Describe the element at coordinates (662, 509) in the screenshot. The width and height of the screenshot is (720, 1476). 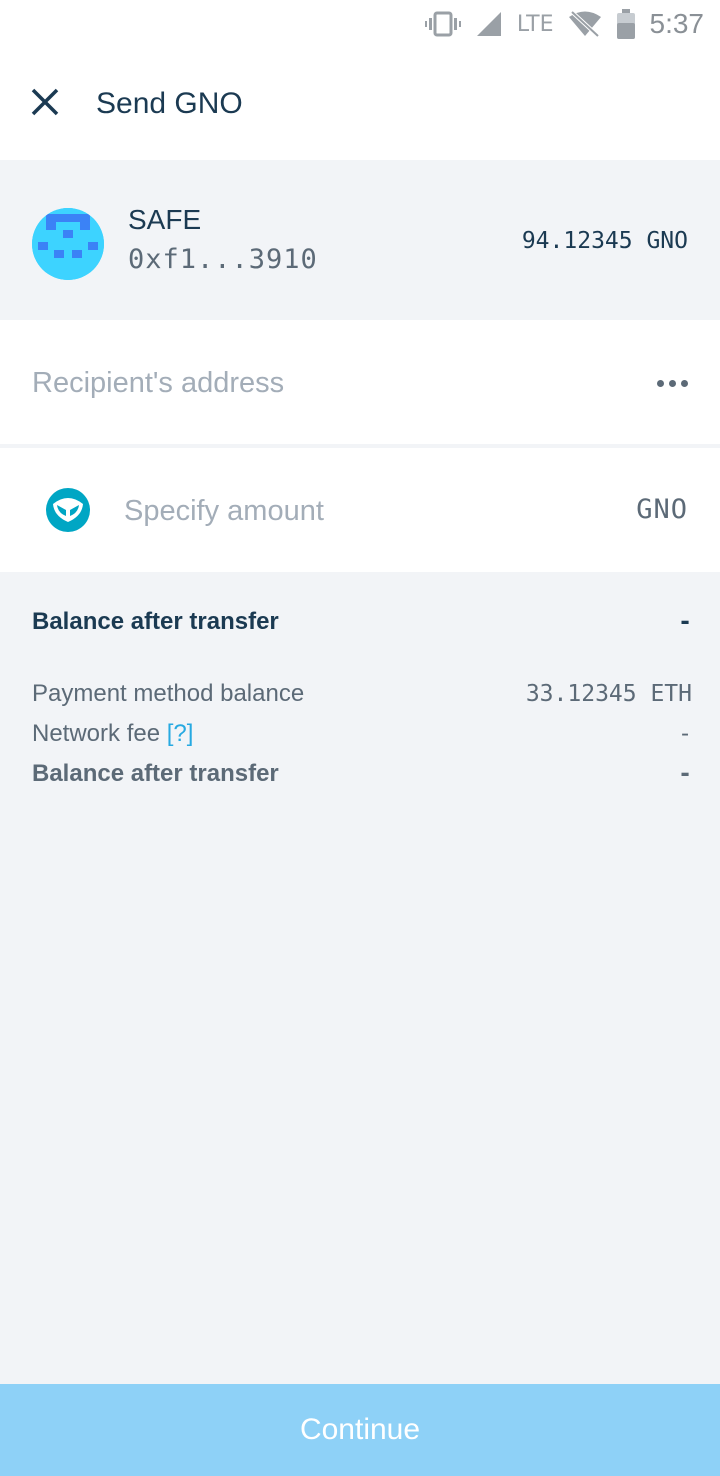
I see `token-symbol: GNO` at that location.